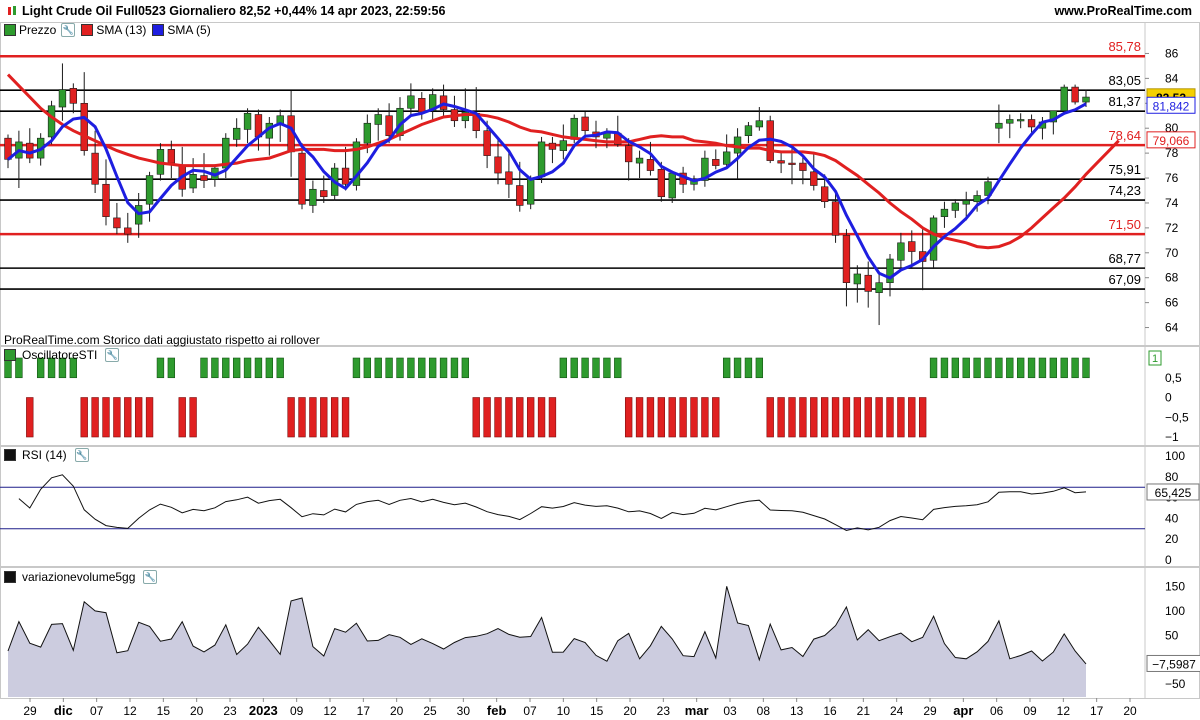  I want to click on vol-legend: variazionevolume5gg 🔧, so click(81, 577).